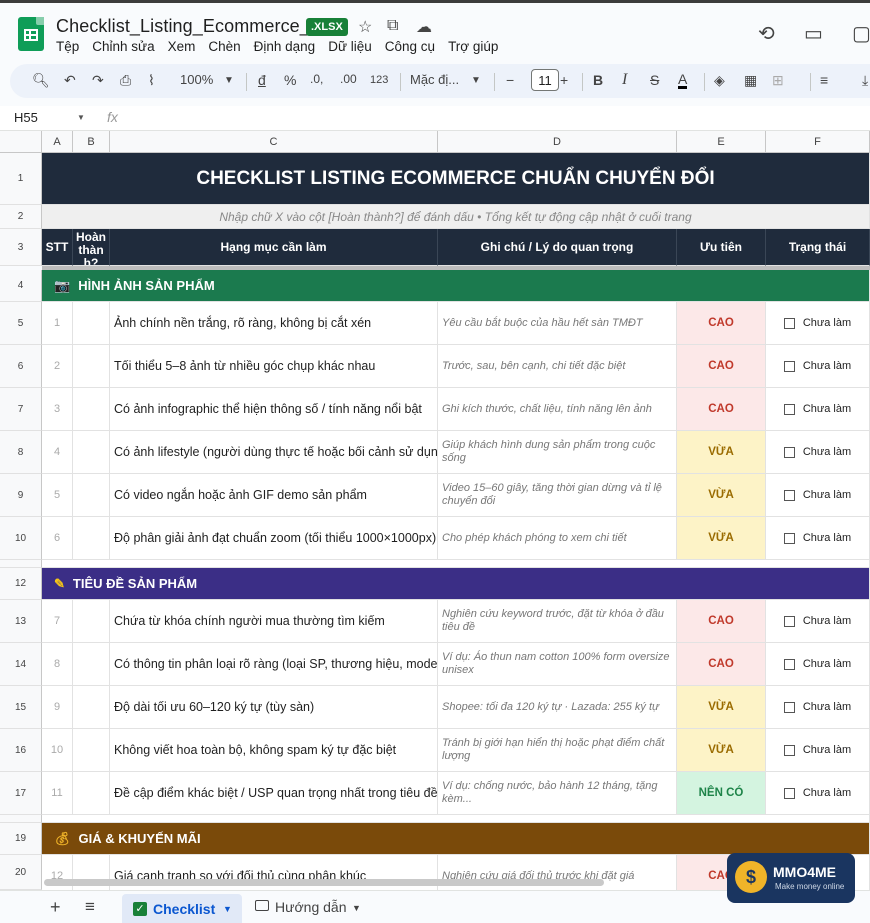 Image resolution: width=870 pixels, height=923 pixels. What do you see at coordinates (473, 46) in the screenshot?
I see `menu-help: Trợ giúp` at bounding box center [473, 46].